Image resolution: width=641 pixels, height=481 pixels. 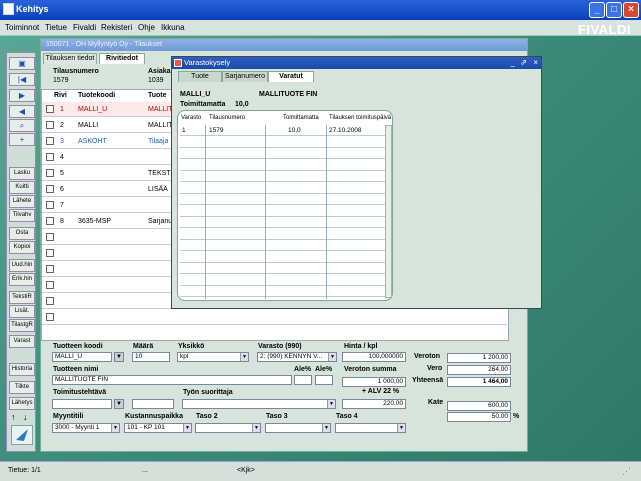 What do you see at coordinates (153, 404) in the screenshot?
I see `delivery-extra-field` at bounding box center [153, 404].